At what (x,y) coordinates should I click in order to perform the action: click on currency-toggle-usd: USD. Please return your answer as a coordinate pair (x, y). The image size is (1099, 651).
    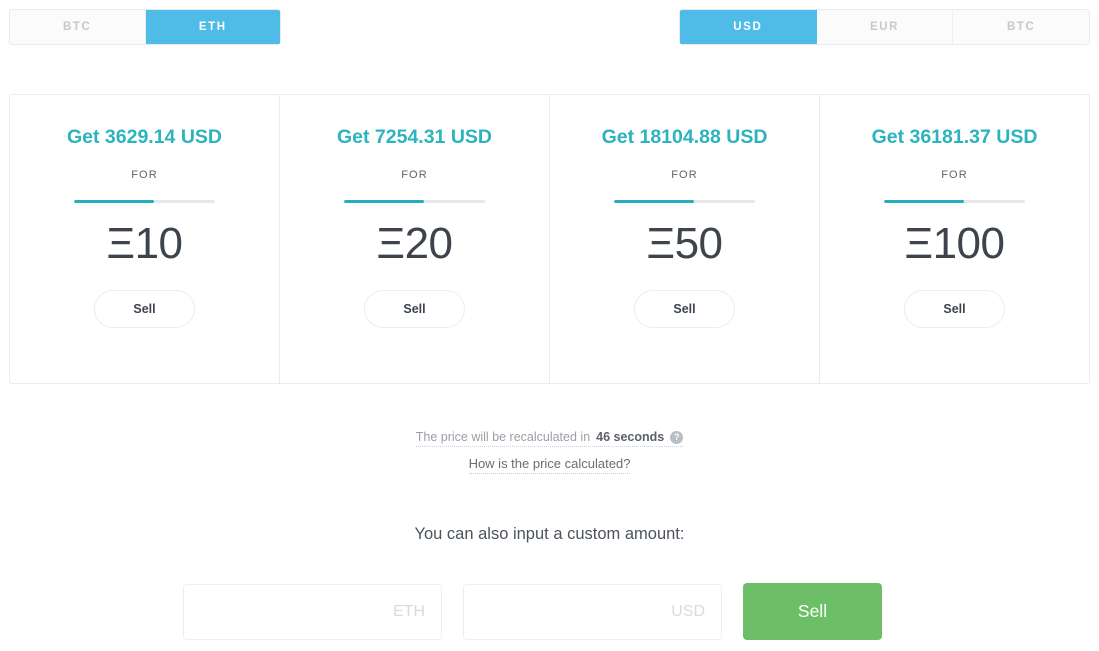
    Looking at the image, I should click on (748, 27).